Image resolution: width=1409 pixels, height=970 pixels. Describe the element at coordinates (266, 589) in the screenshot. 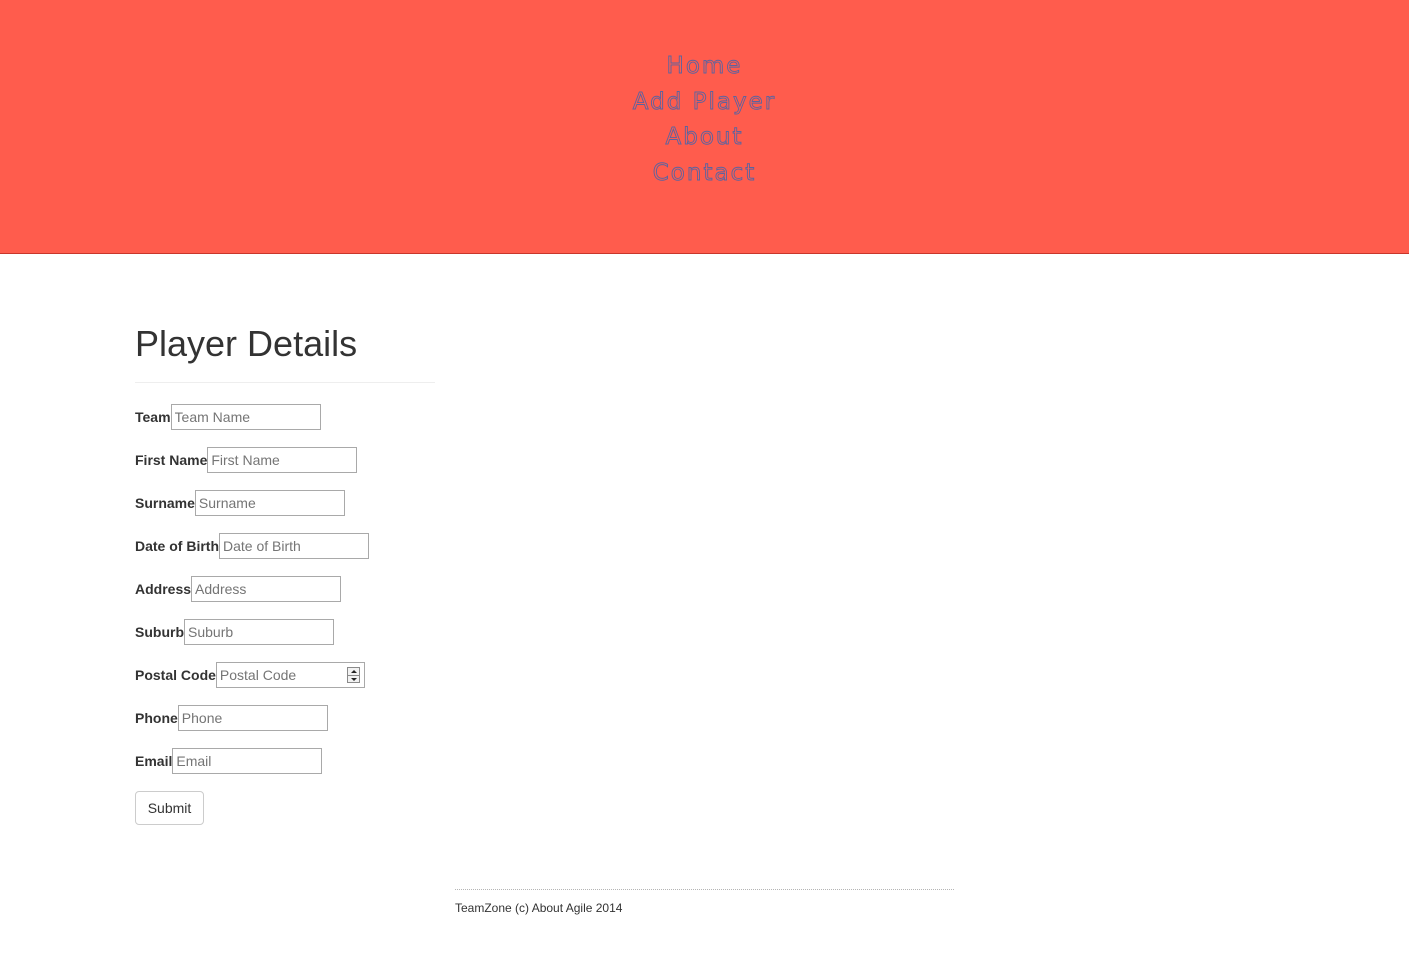

I see `address-input` at that location.